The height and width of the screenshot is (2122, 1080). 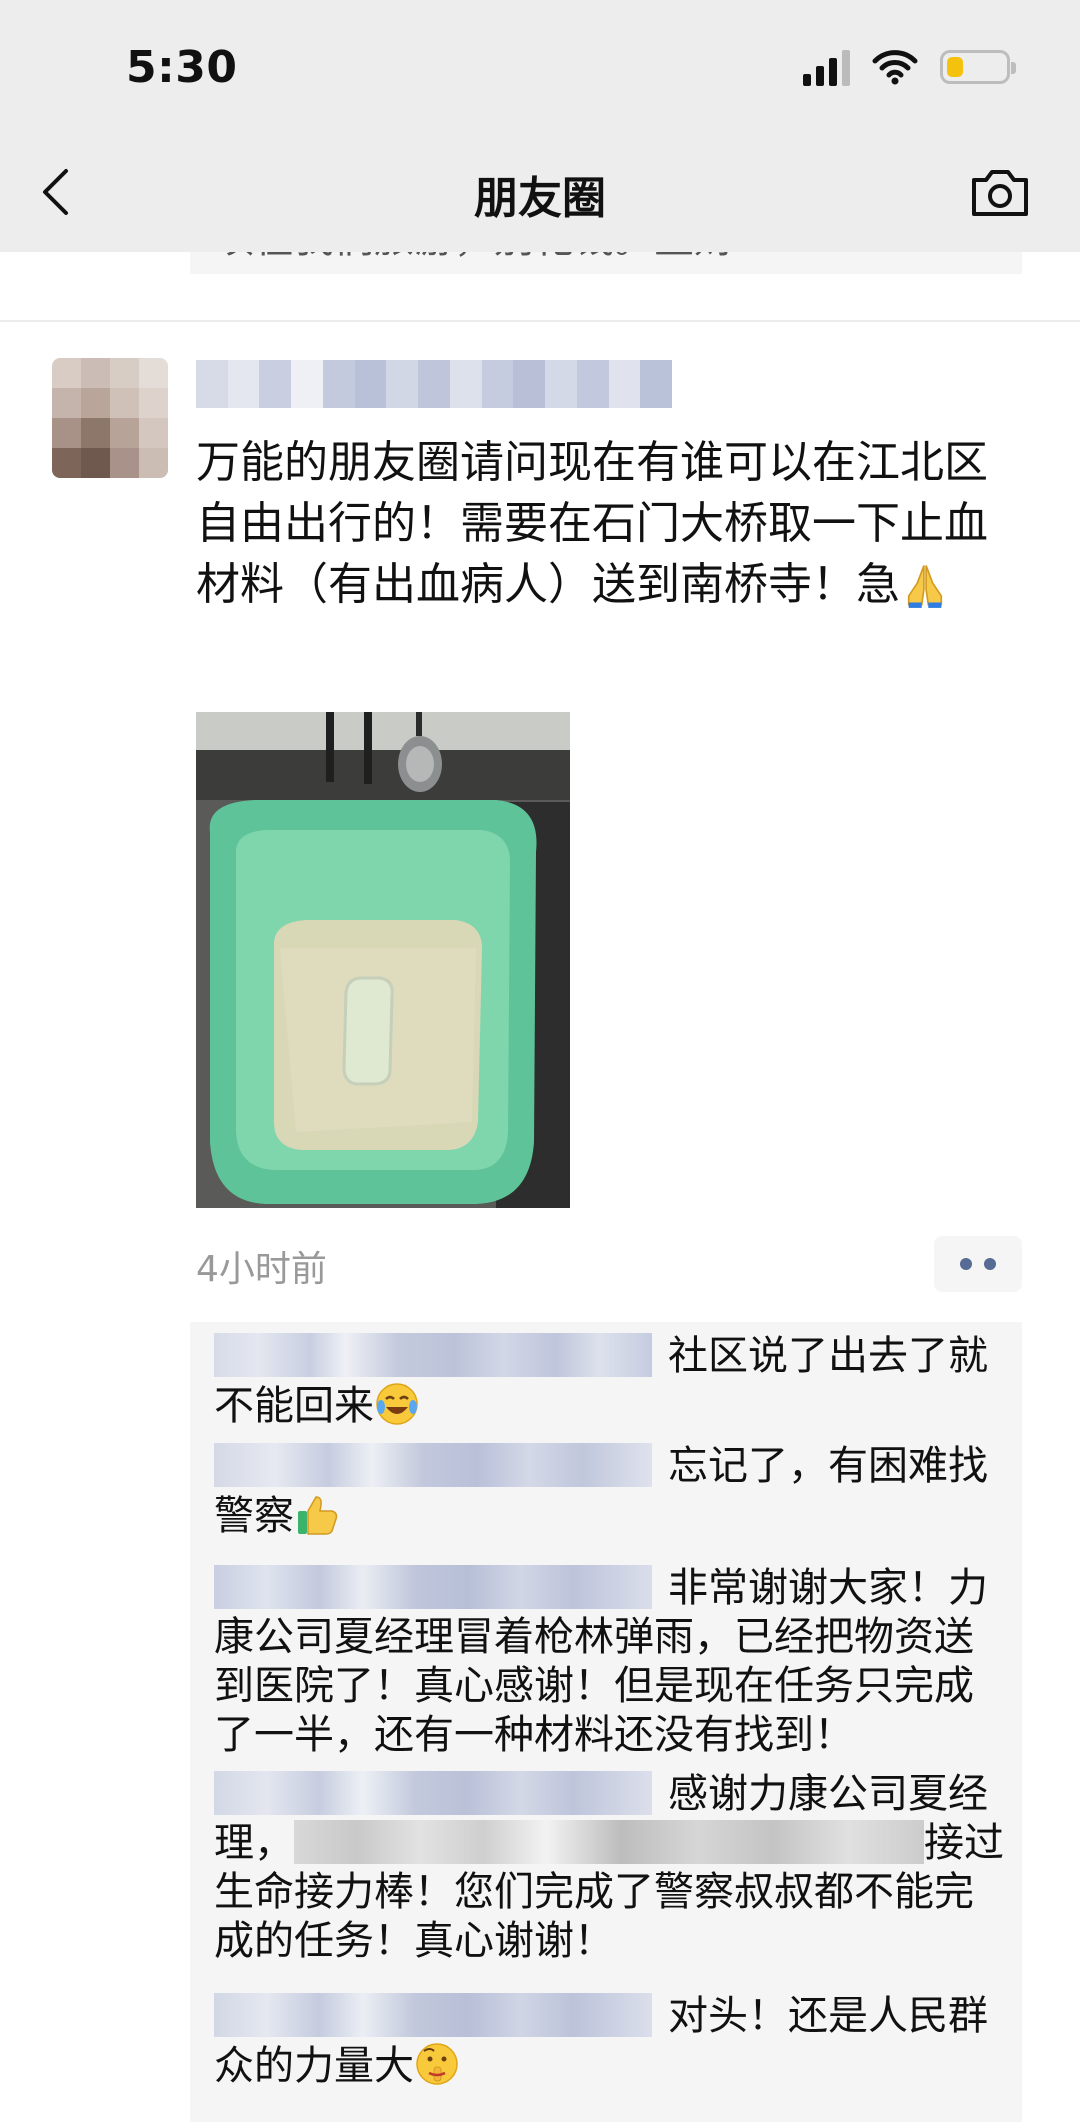 What do you see at coordinates (318, 1515) in the screenshot?
I see `thumbs-up-emoji-icon` at bounding box center [318, 1515].